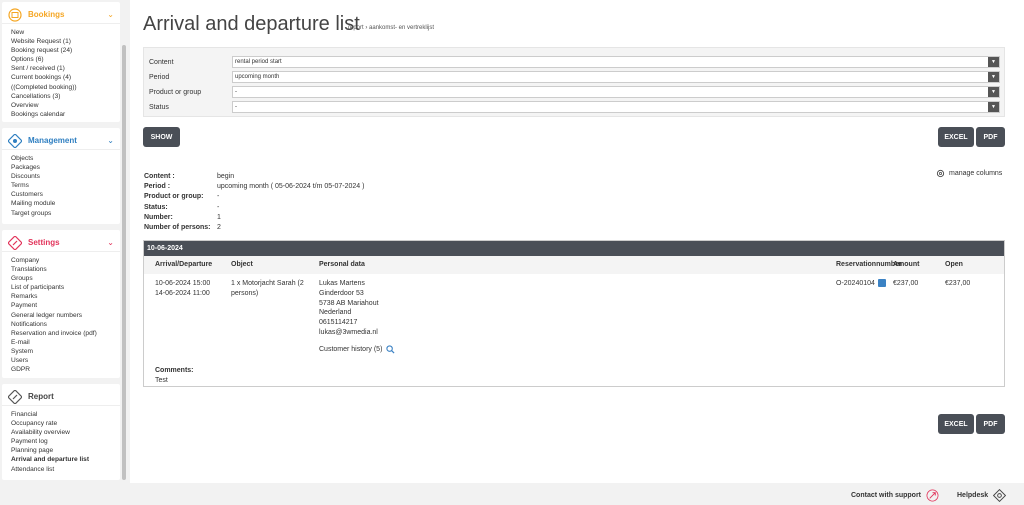 The image size is (1024, 505). I want to click on contact-support-label: Contact with support, so click(886, 495).